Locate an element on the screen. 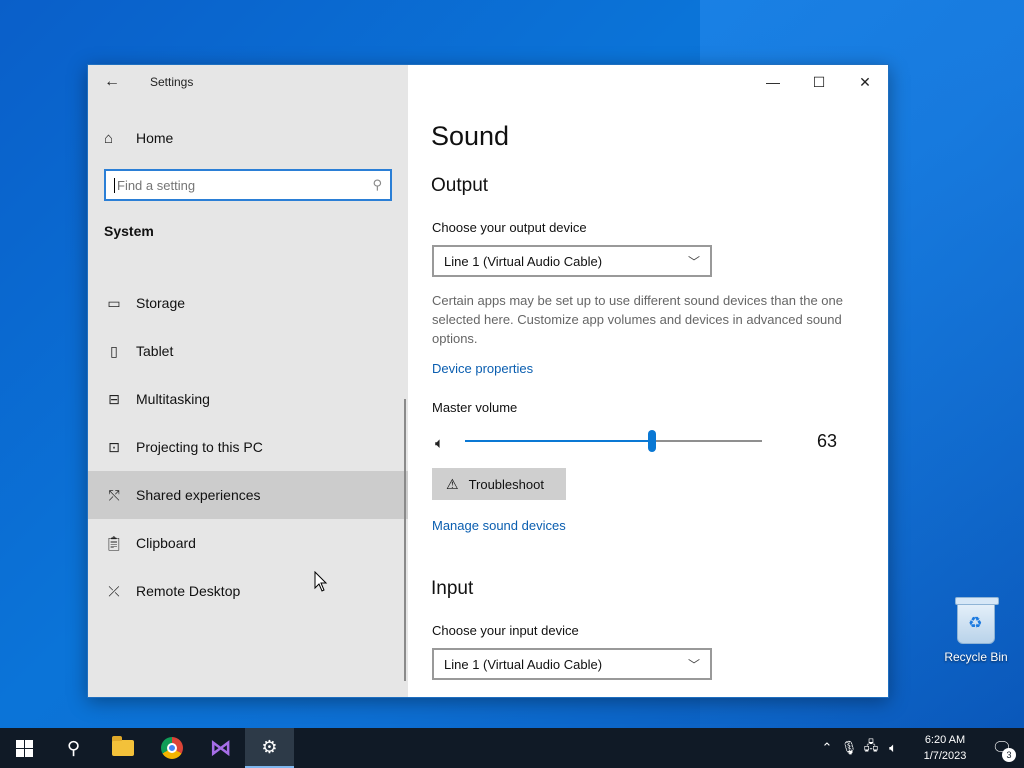 This screenshot has height=768, width=1024. back-arrow-icon: ← is located at coordinates (112, 81).